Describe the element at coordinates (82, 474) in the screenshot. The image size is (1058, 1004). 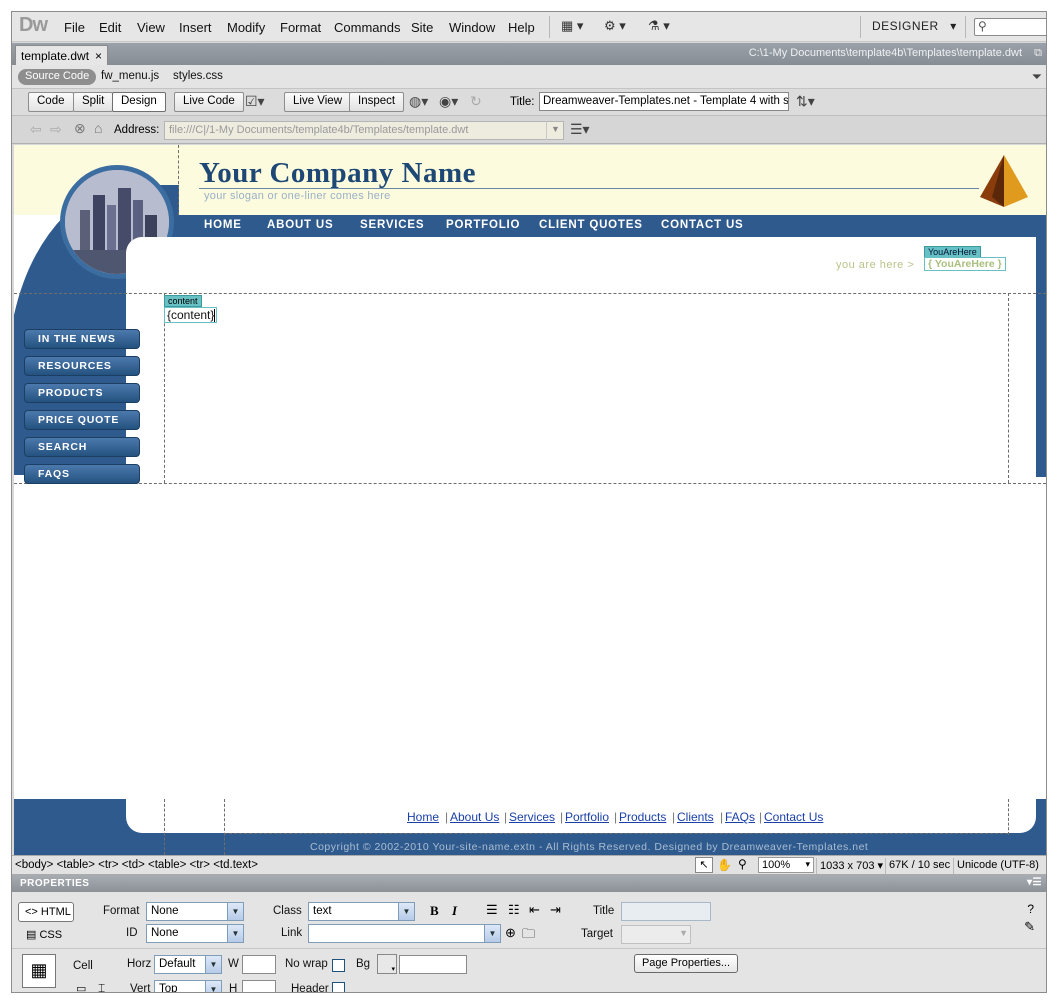
I see `sidebar-item-faqs: FAQs` at that location.